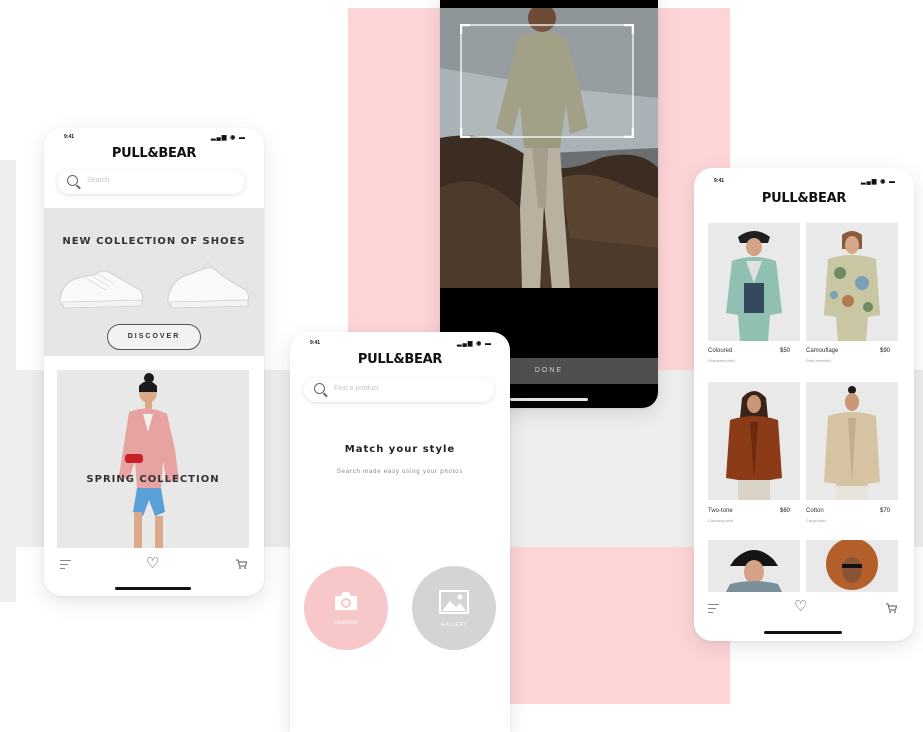  I want to click on match-heading: Match your style, so click(400, 449).